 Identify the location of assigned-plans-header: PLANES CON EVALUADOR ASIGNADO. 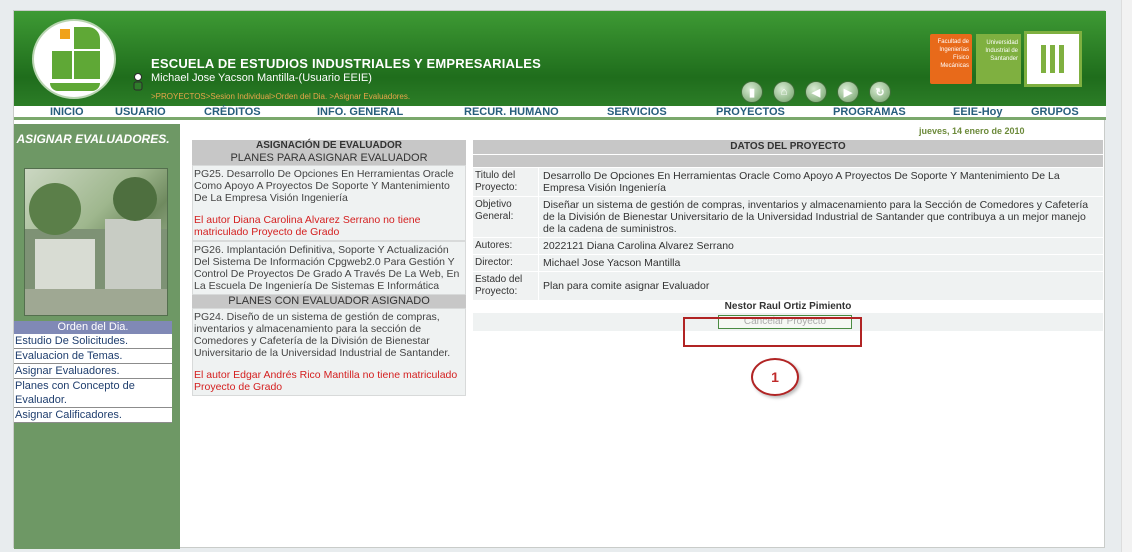
(329, 301).